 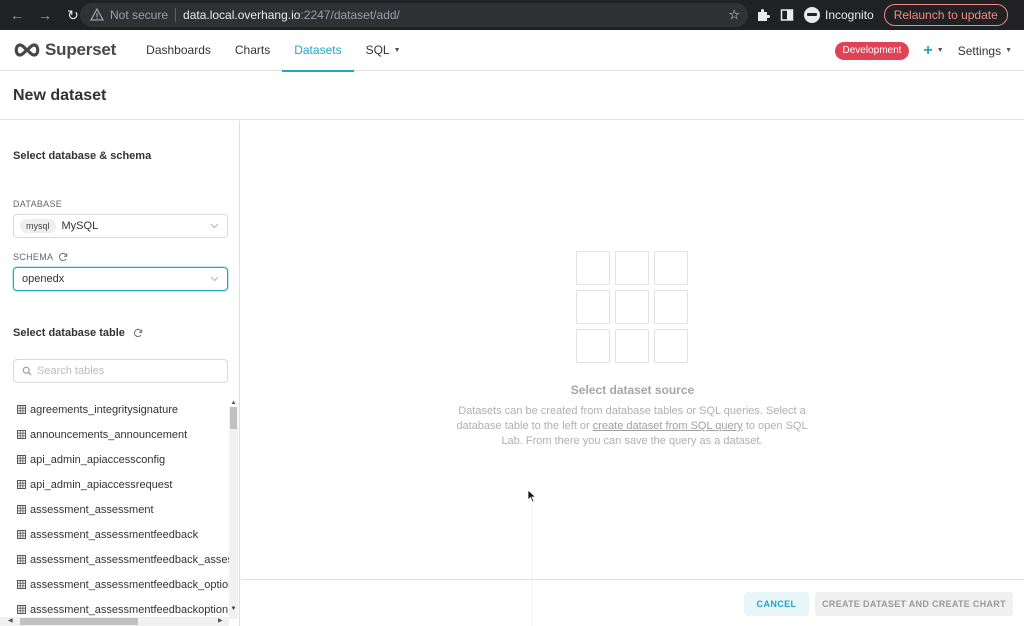 What do you see at coordinates (872, 50) in the screenshot?
I see `environment-badge: Development` at bounding box center [872, 50].